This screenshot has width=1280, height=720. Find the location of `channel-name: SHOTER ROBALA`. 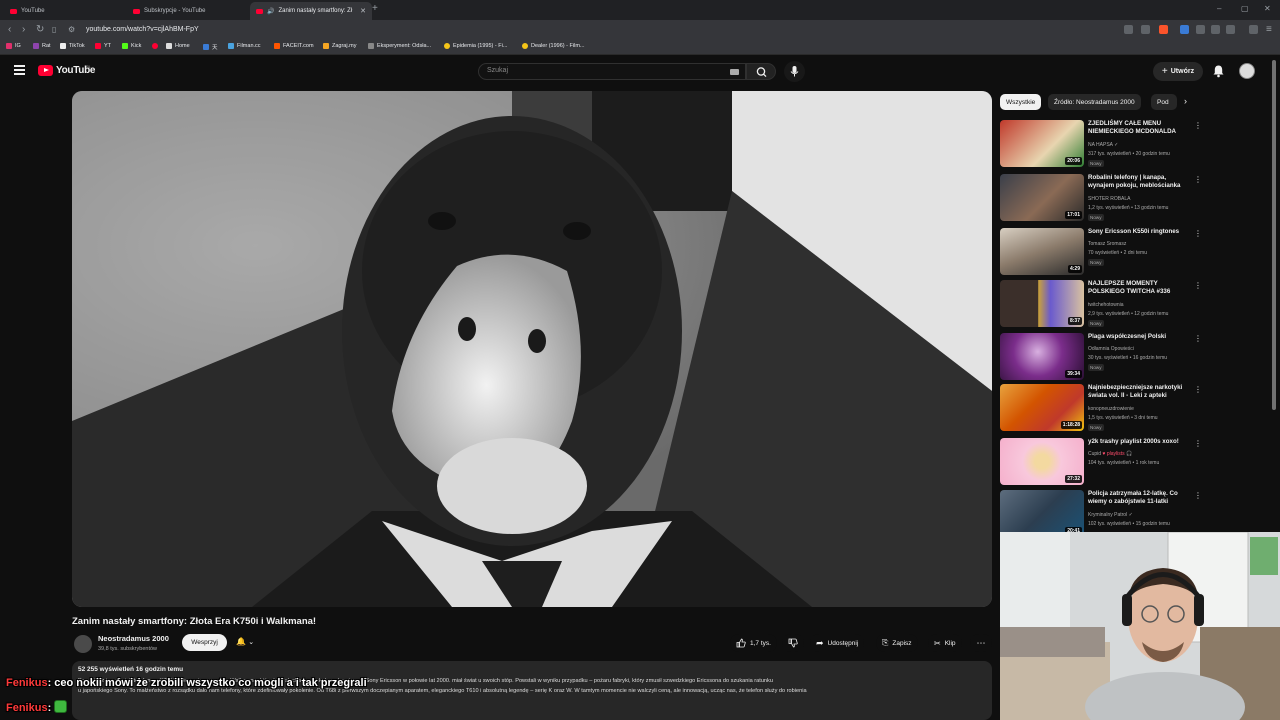

channel-name: SHOTER ROBALA is located at coordinates (1109, 199).